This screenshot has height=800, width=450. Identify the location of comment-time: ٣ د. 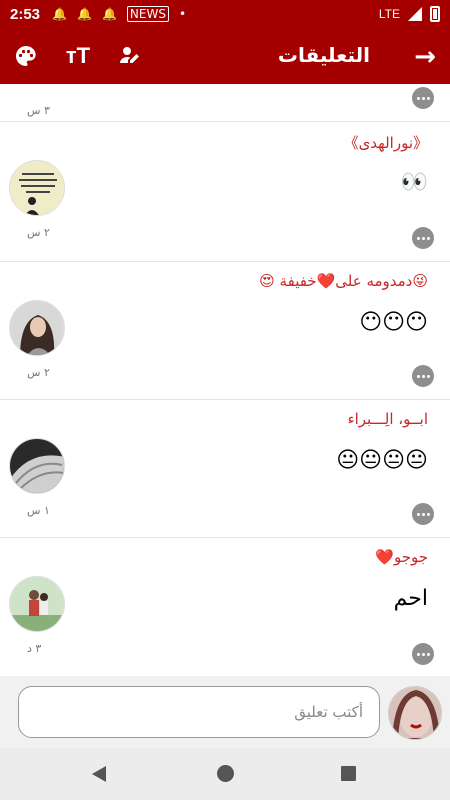
(34, 648).